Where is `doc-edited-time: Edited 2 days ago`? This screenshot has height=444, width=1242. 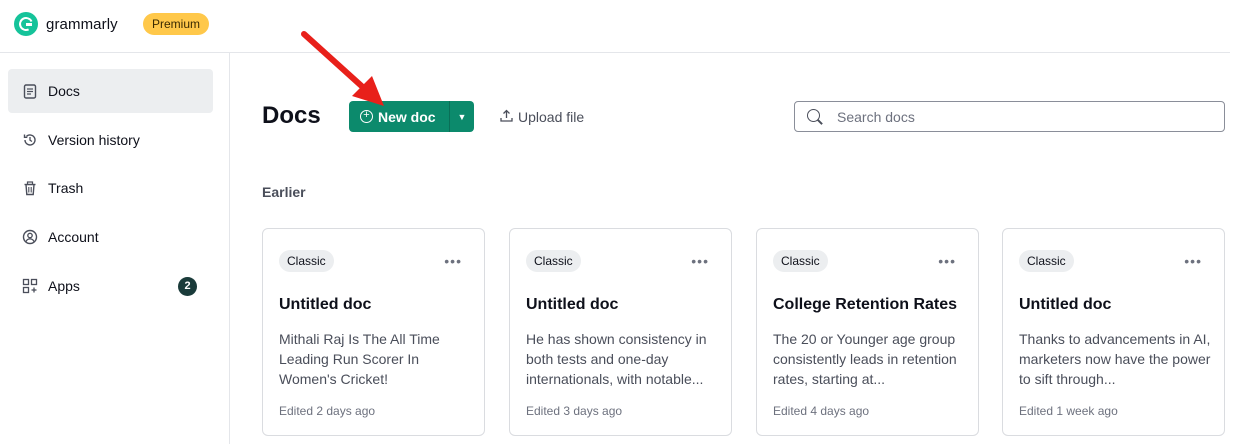 doc-edited-time: Edited 2 days ago is located at coordinates (327, 411).